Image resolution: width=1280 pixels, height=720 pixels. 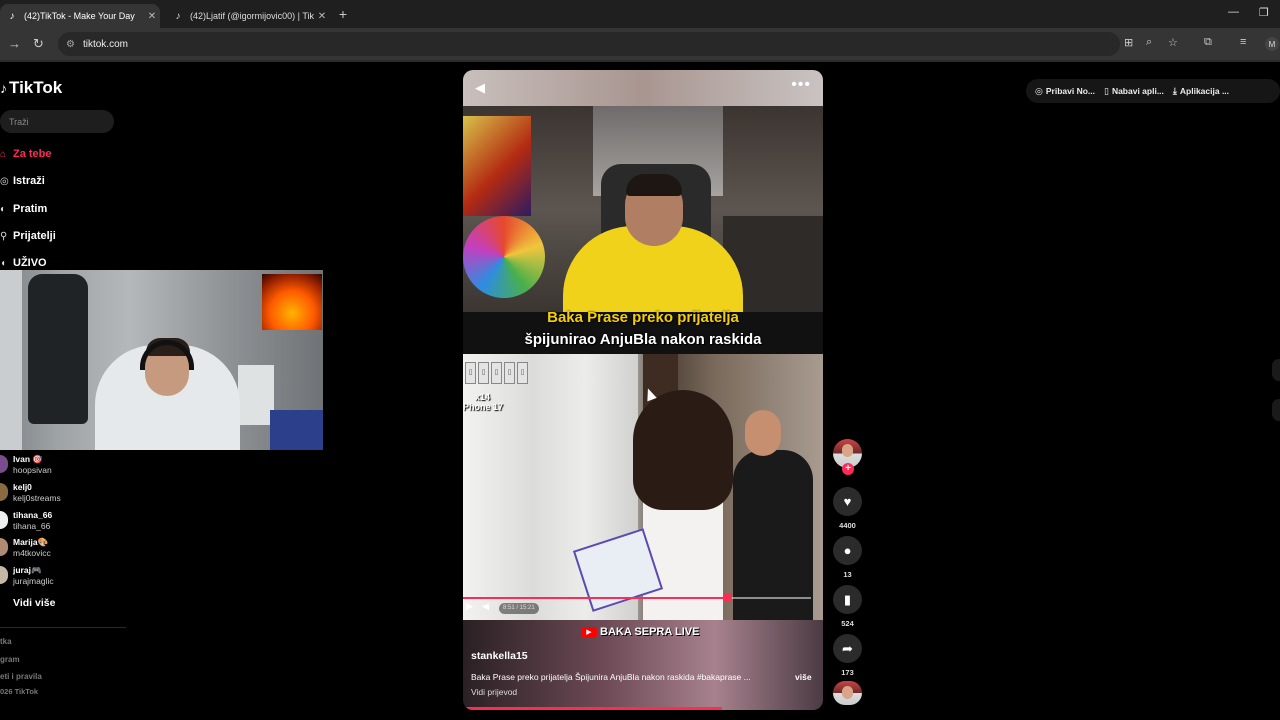 I want to click on video-caption-line2: špijunirao AnjuBla nakon raskida, so click(x=643, y=339).